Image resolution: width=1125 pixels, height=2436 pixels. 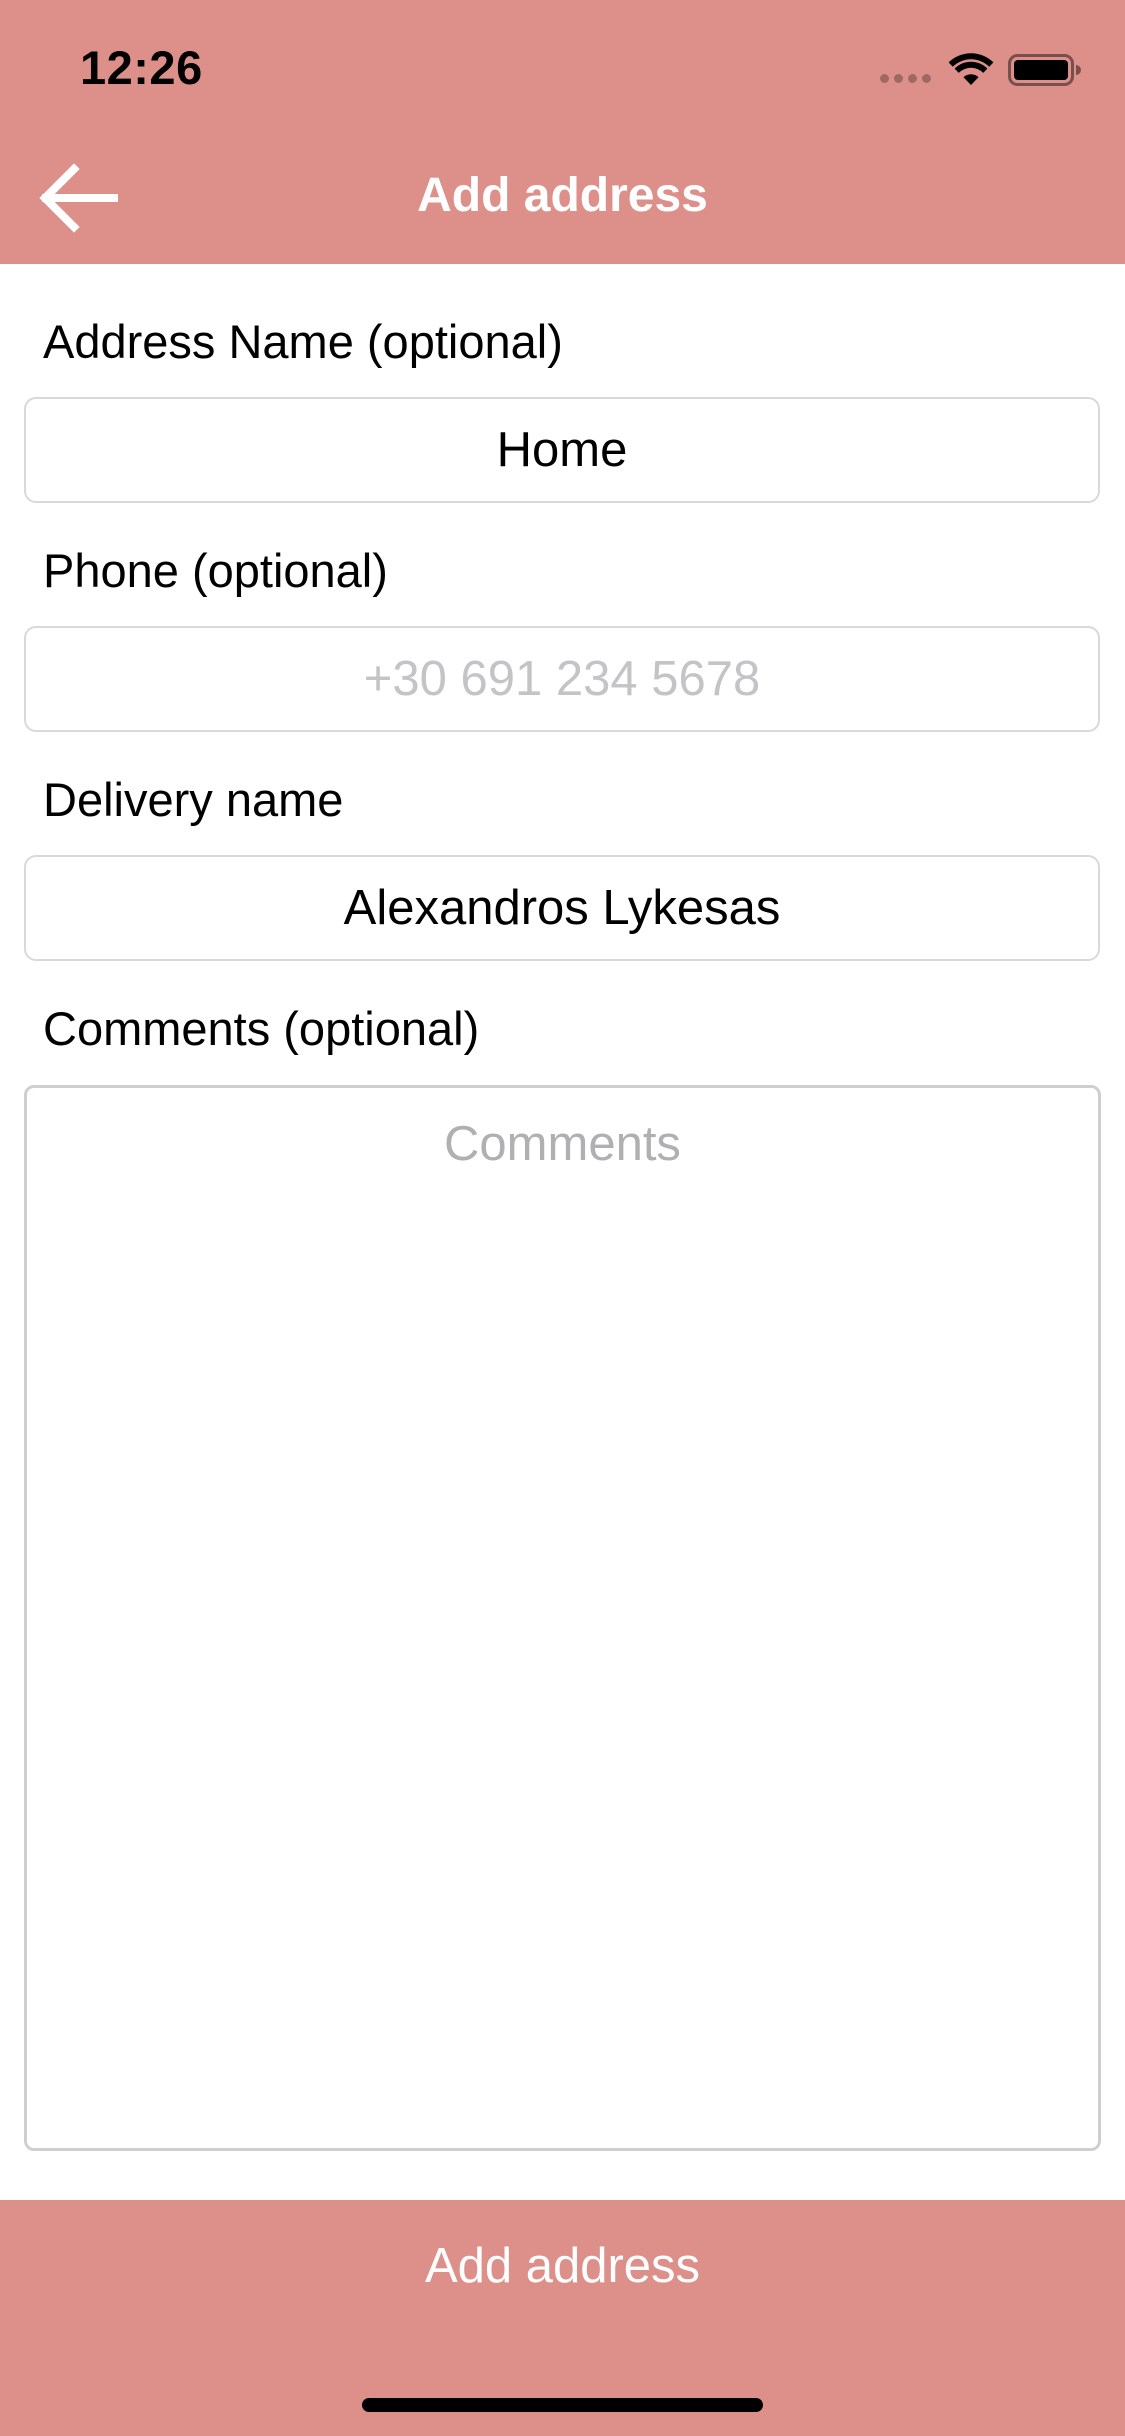 I want to click on delivery-name-label: Delivery name, so click(x=193, y=799).